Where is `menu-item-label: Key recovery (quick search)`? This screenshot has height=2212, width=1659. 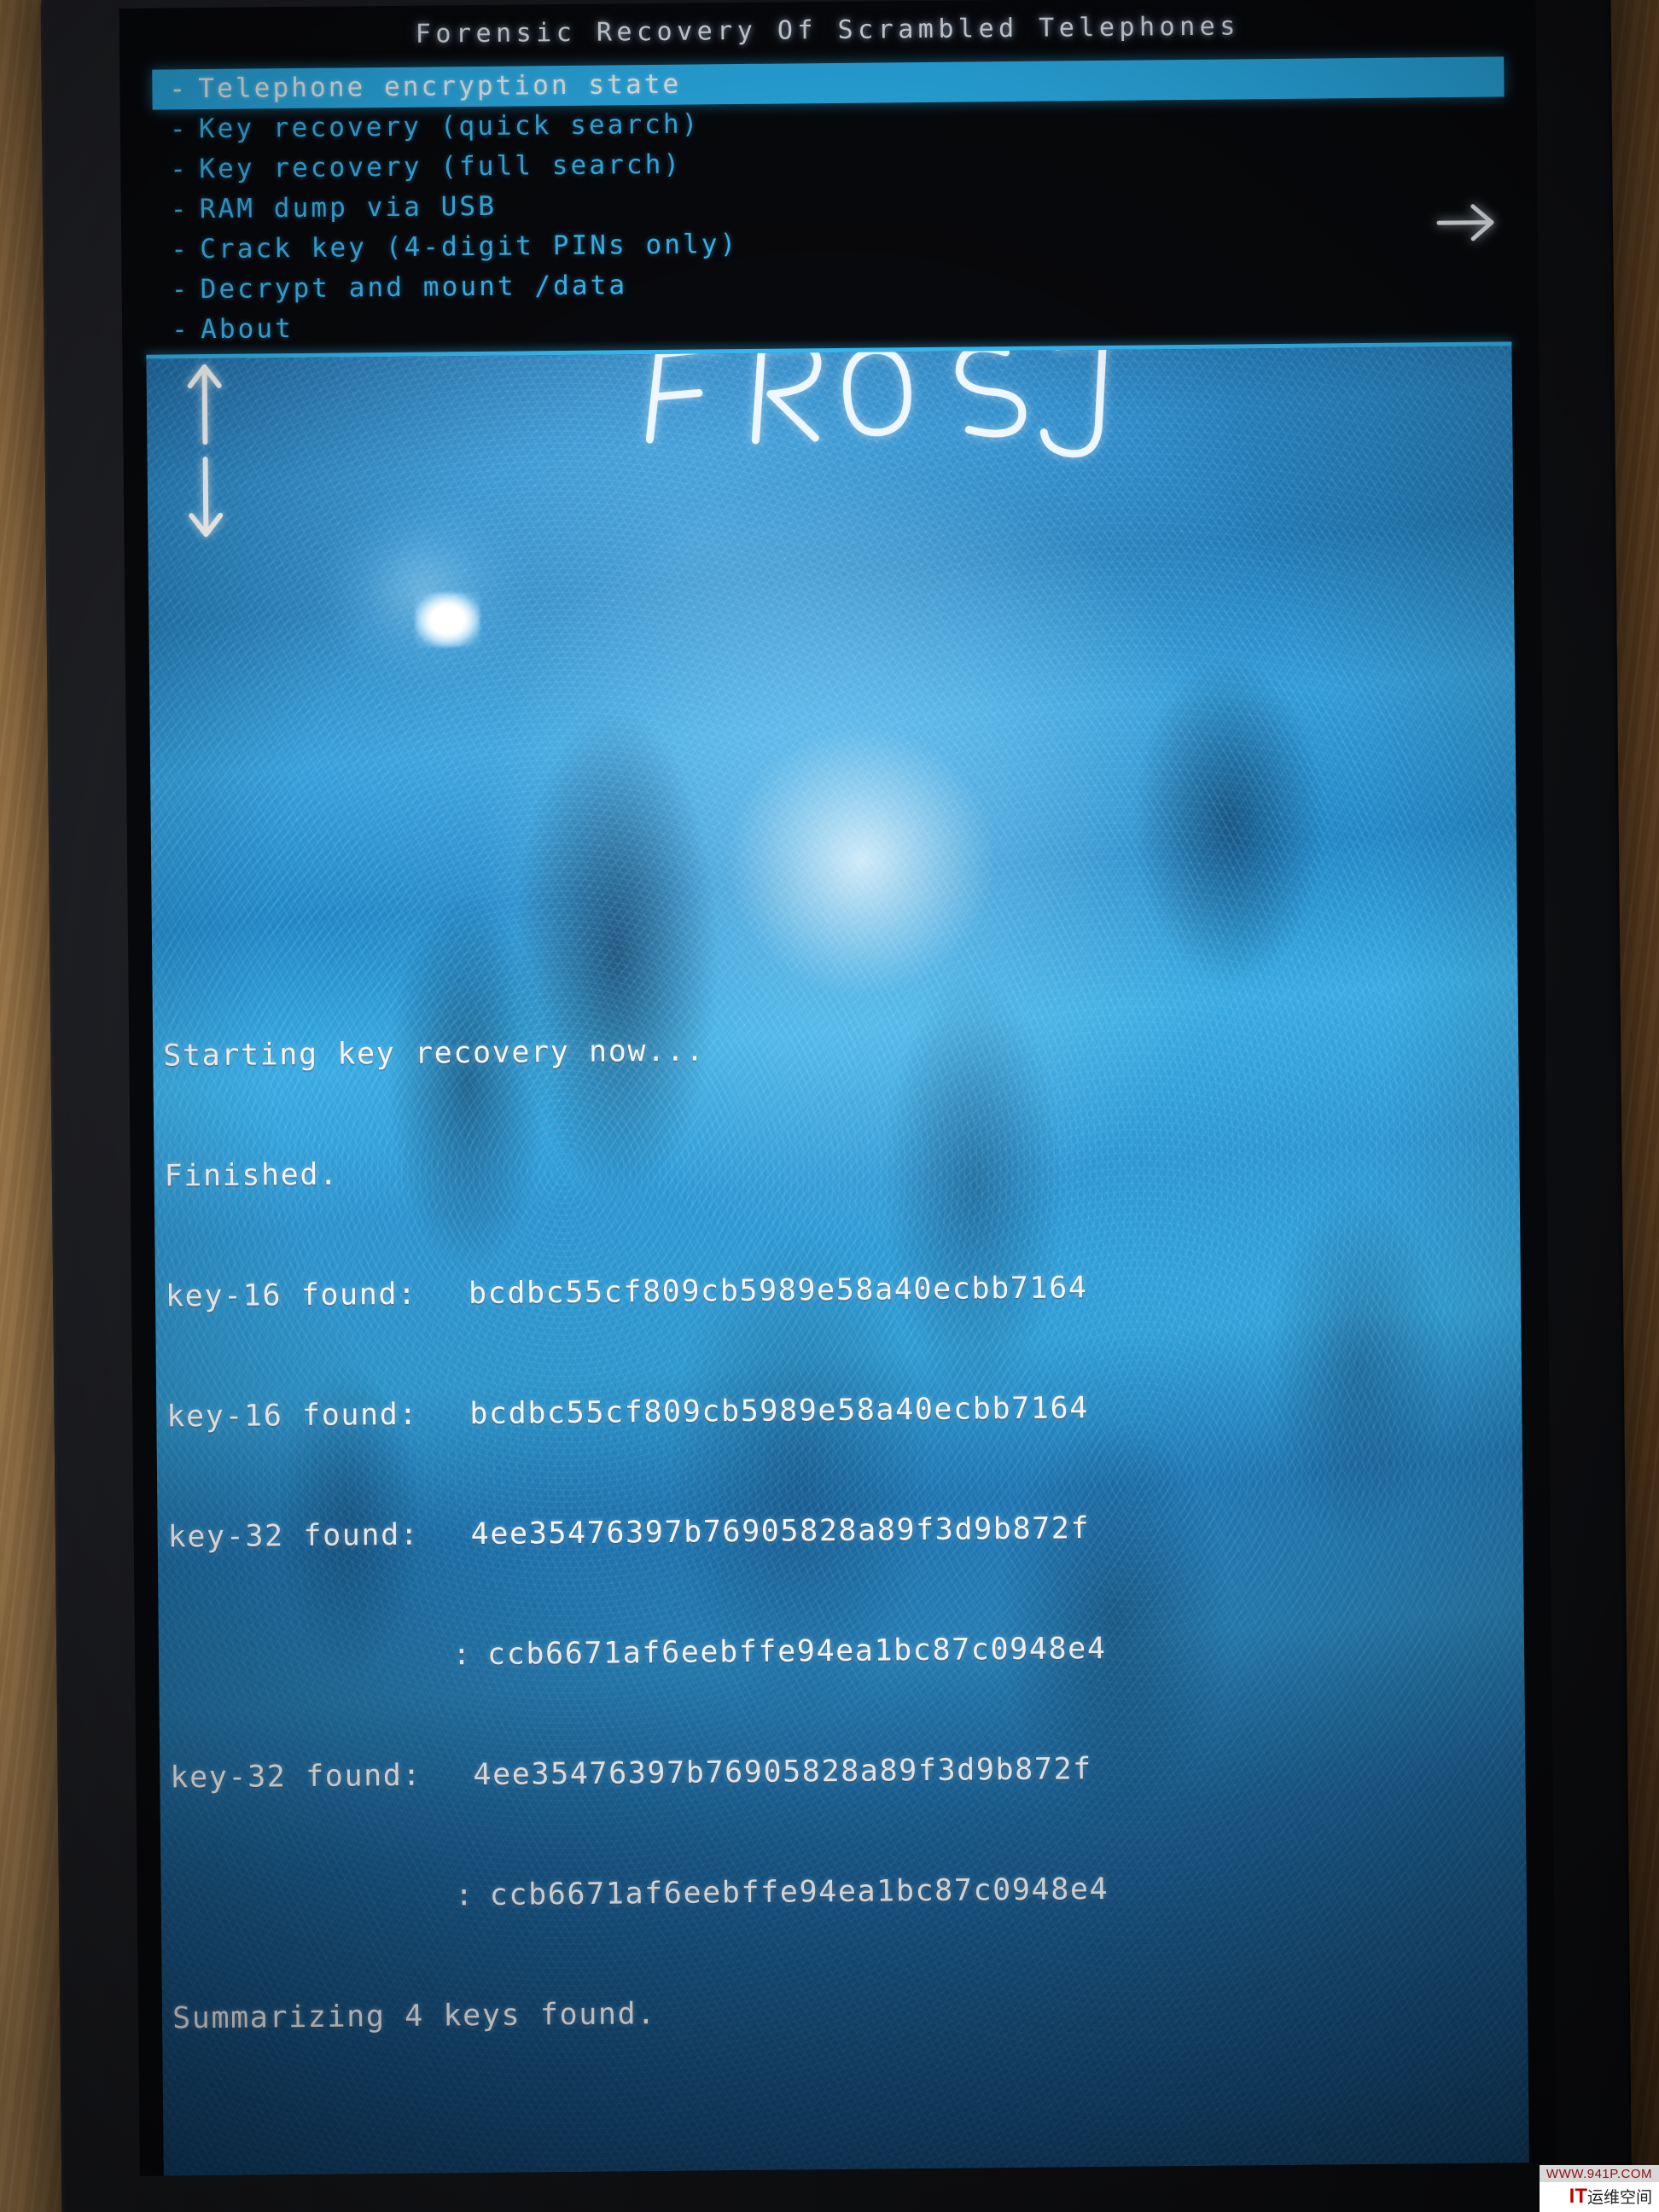
menu-item-label: Key recovery (quick search) is located at coordinates (449, 126).